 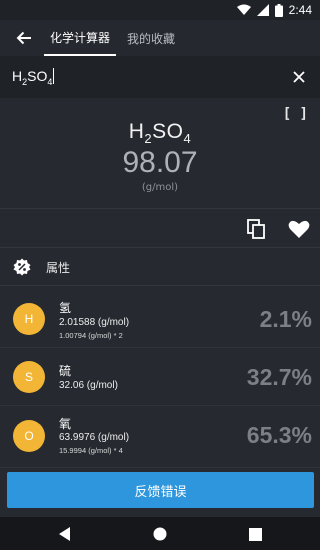 I want to click on element-row-sulfur: S 硫 32.06 (g/mol) 32.7%, so click(x=160, y=377).